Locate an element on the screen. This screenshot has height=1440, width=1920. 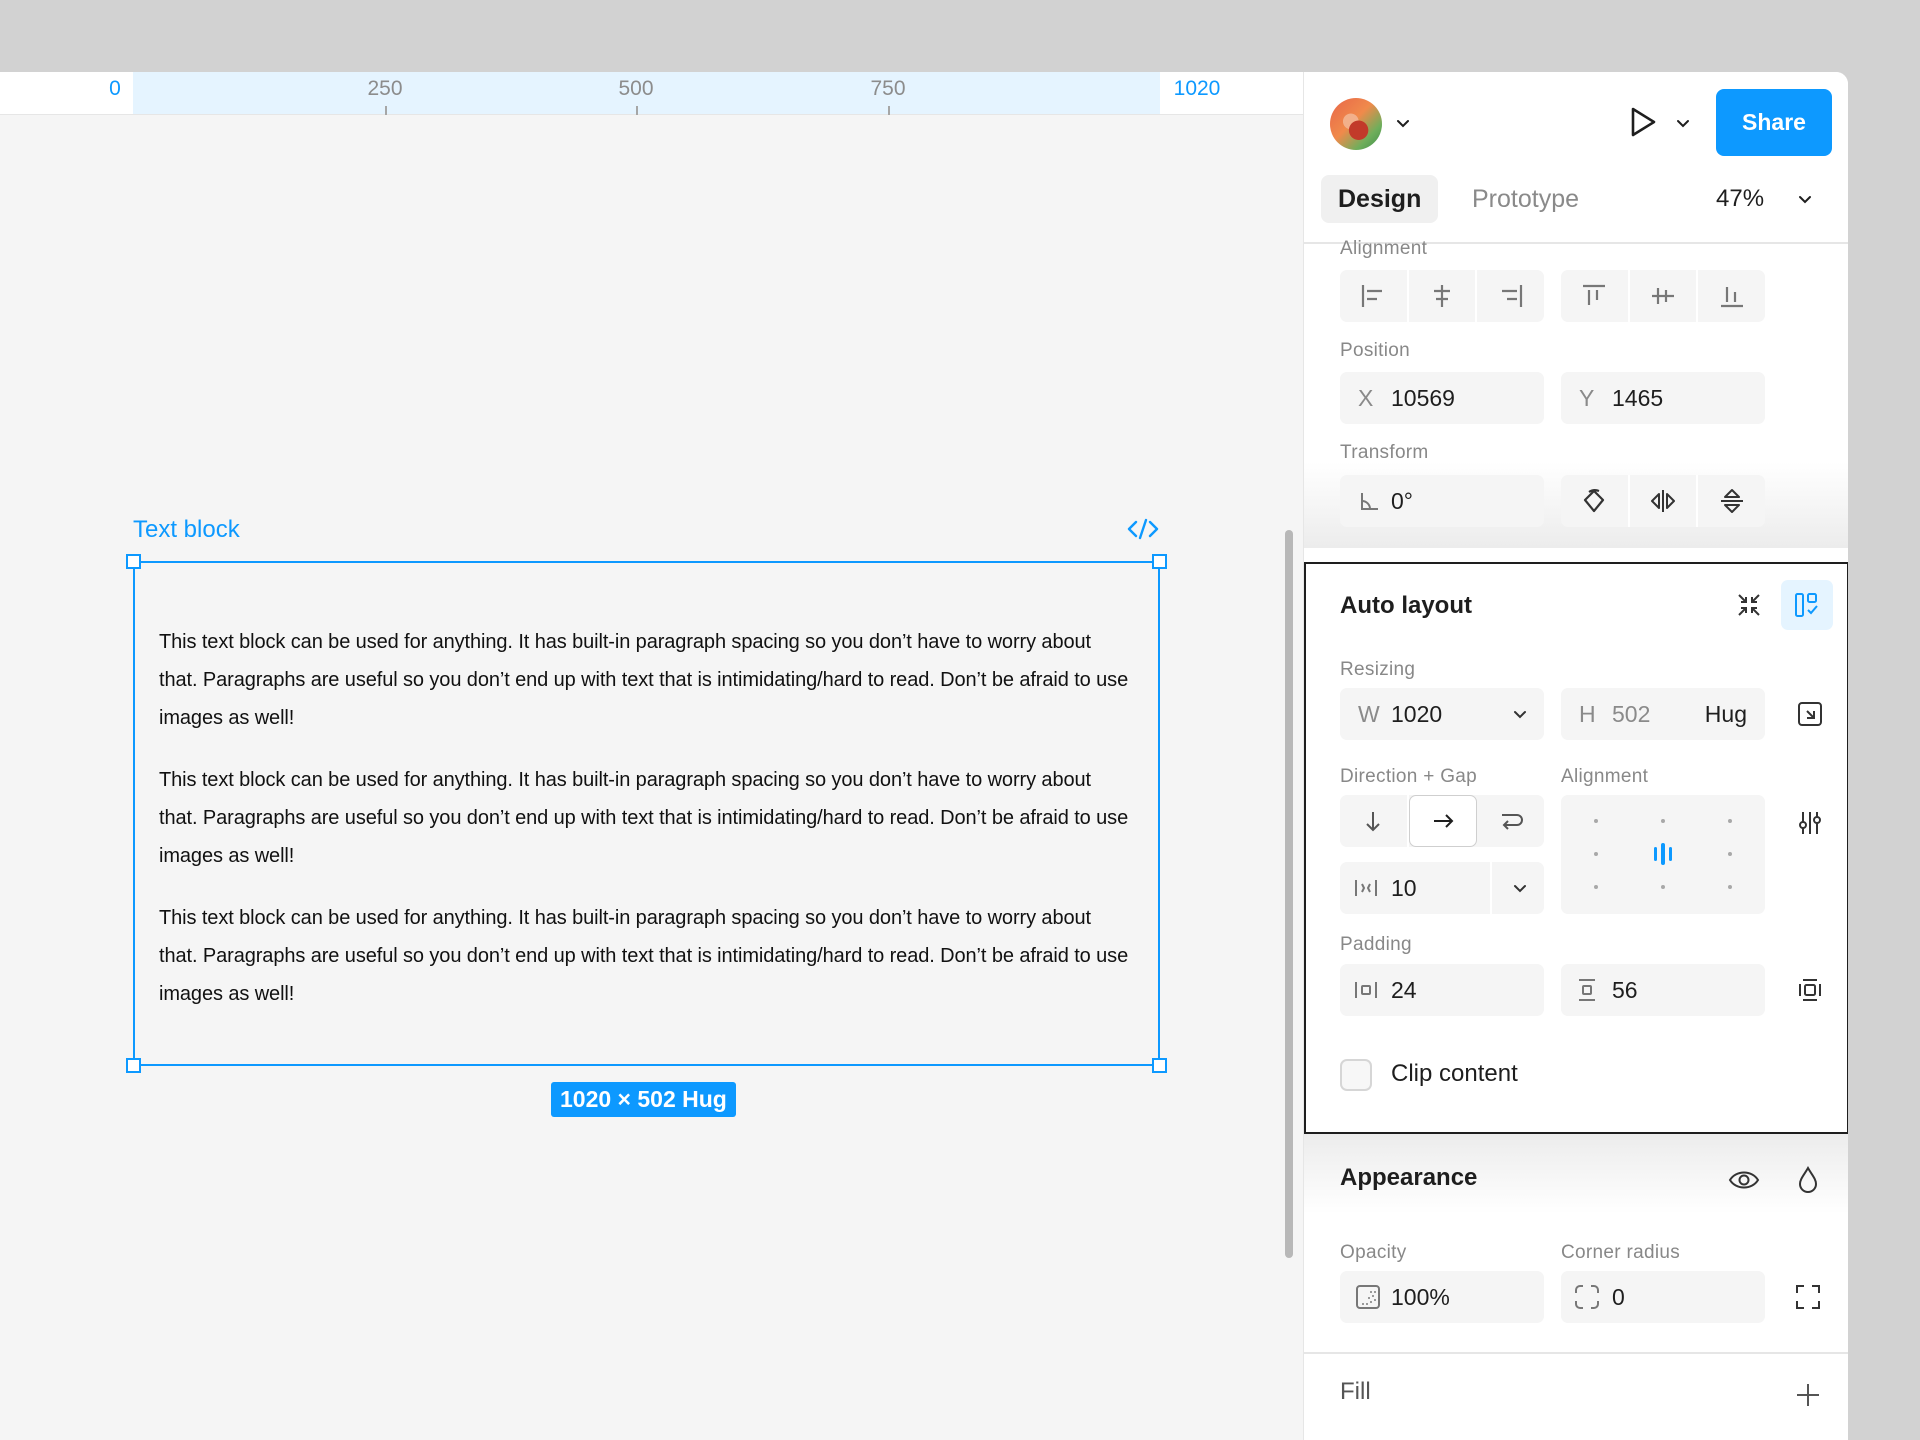
angle-icon is located at coordinates (1369, 501).